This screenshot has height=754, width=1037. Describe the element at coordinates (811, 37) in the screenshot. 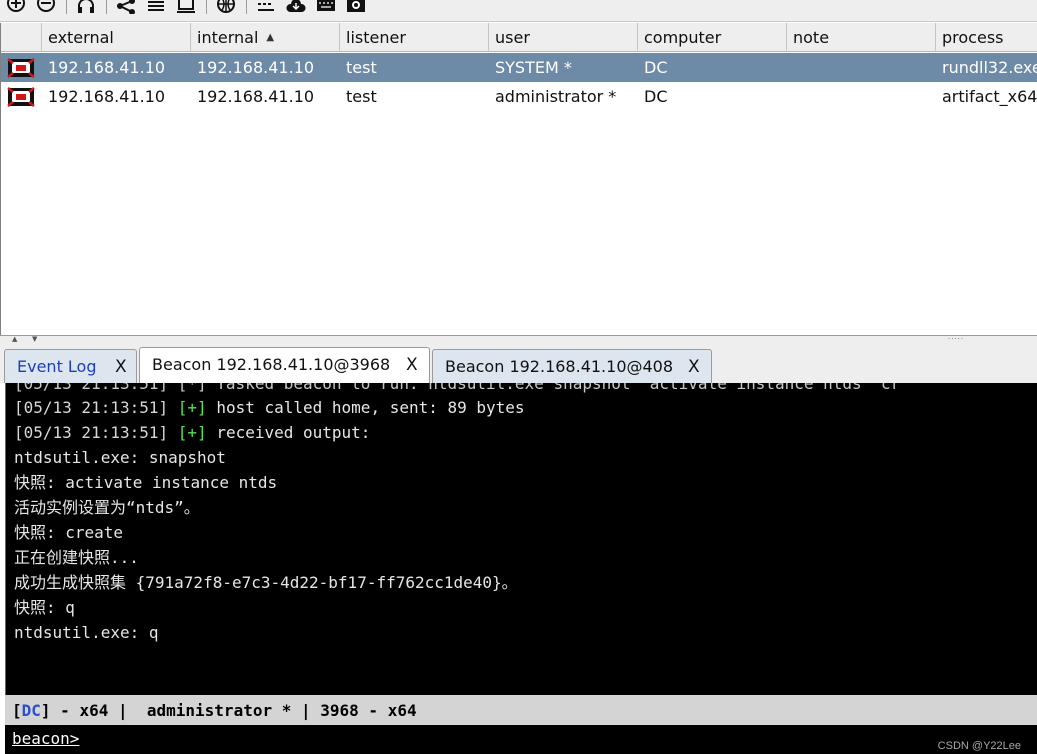

I see `column-header-label: note` at that location.